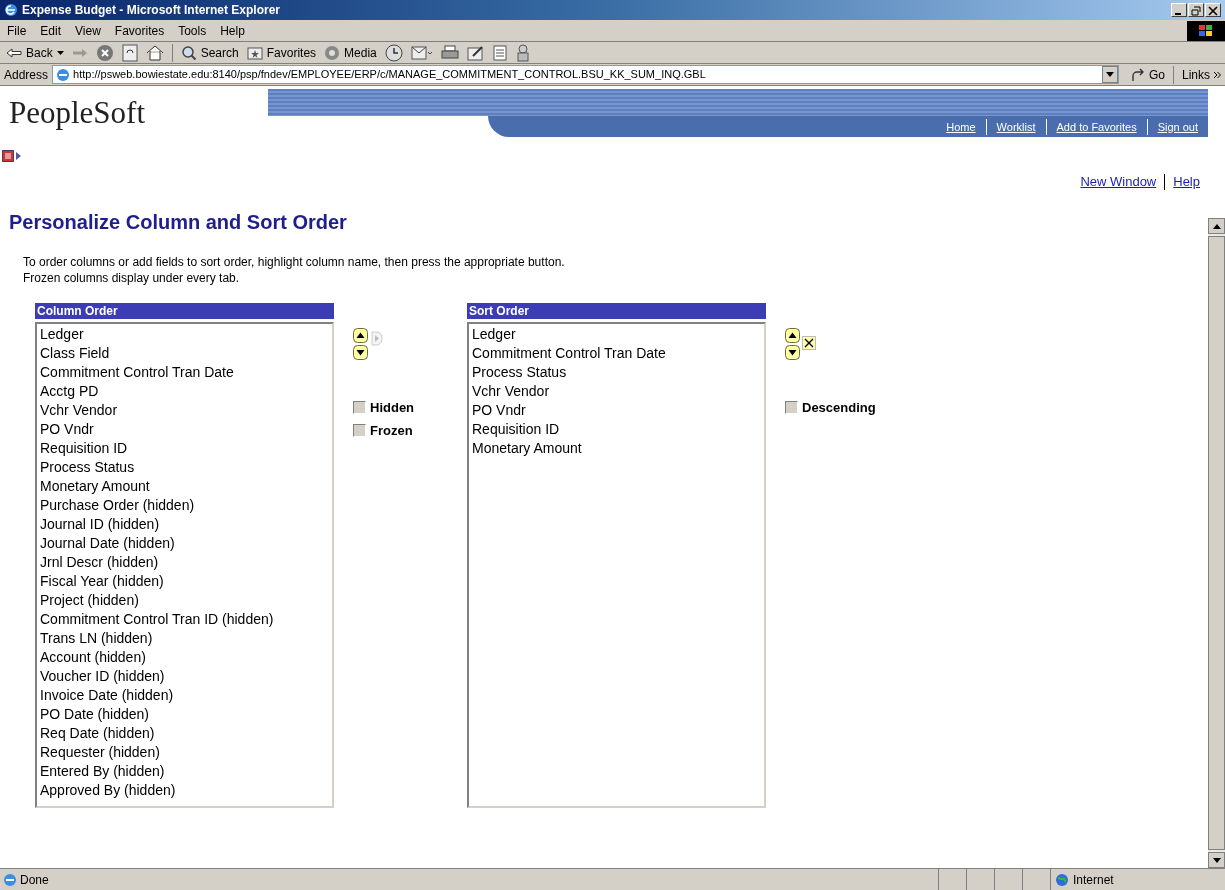 Image resolution: width=1225 pixels, height=890 pixels. I want to click on nav-link: Home, so click(961, 126).